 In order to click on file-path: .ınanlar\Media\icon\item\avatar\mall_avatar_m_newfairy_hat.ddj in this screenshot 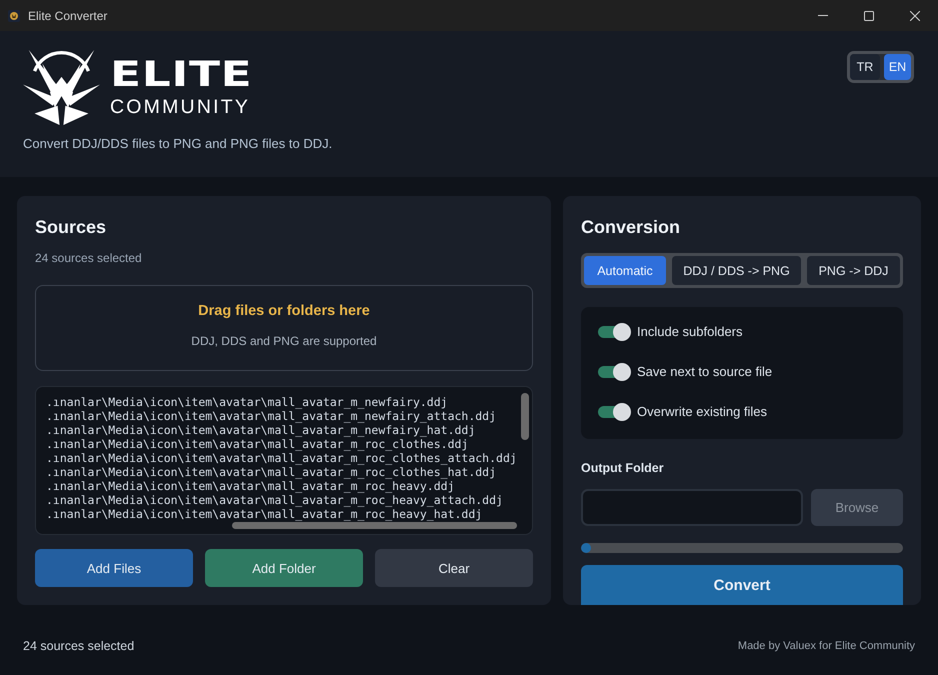, I will do `click(261, 430)`.